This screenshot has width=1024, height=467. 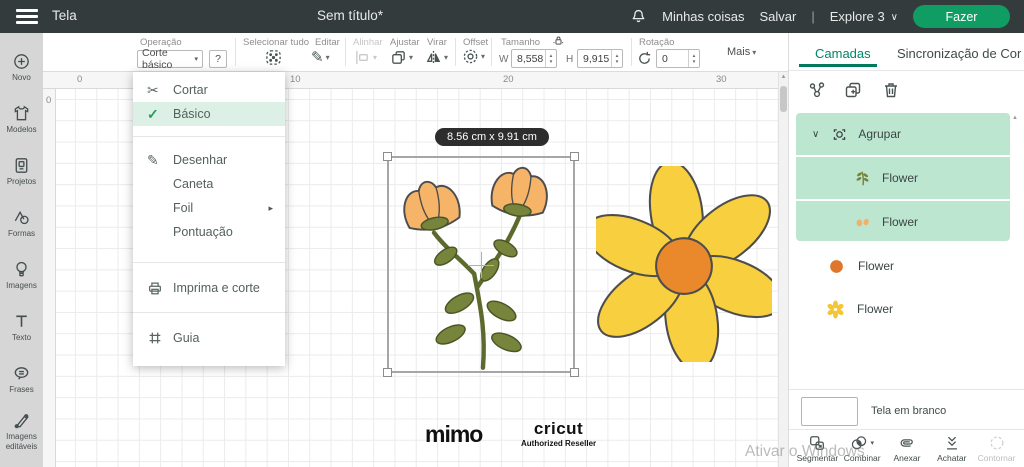 I want to click on plus-circle-icon, so click(x=21, y=61).